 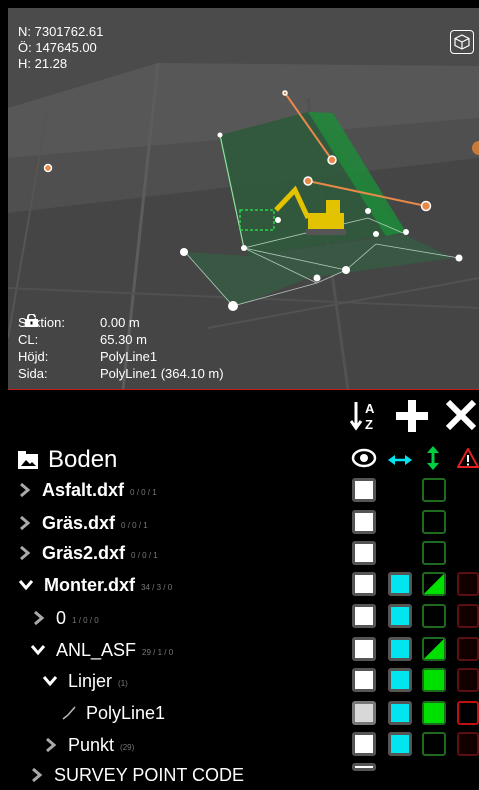 What do you see at coordinates (127, 747) in the screenshot?
I see `tree-item-count: (29)` at bounding box center [127, 747].